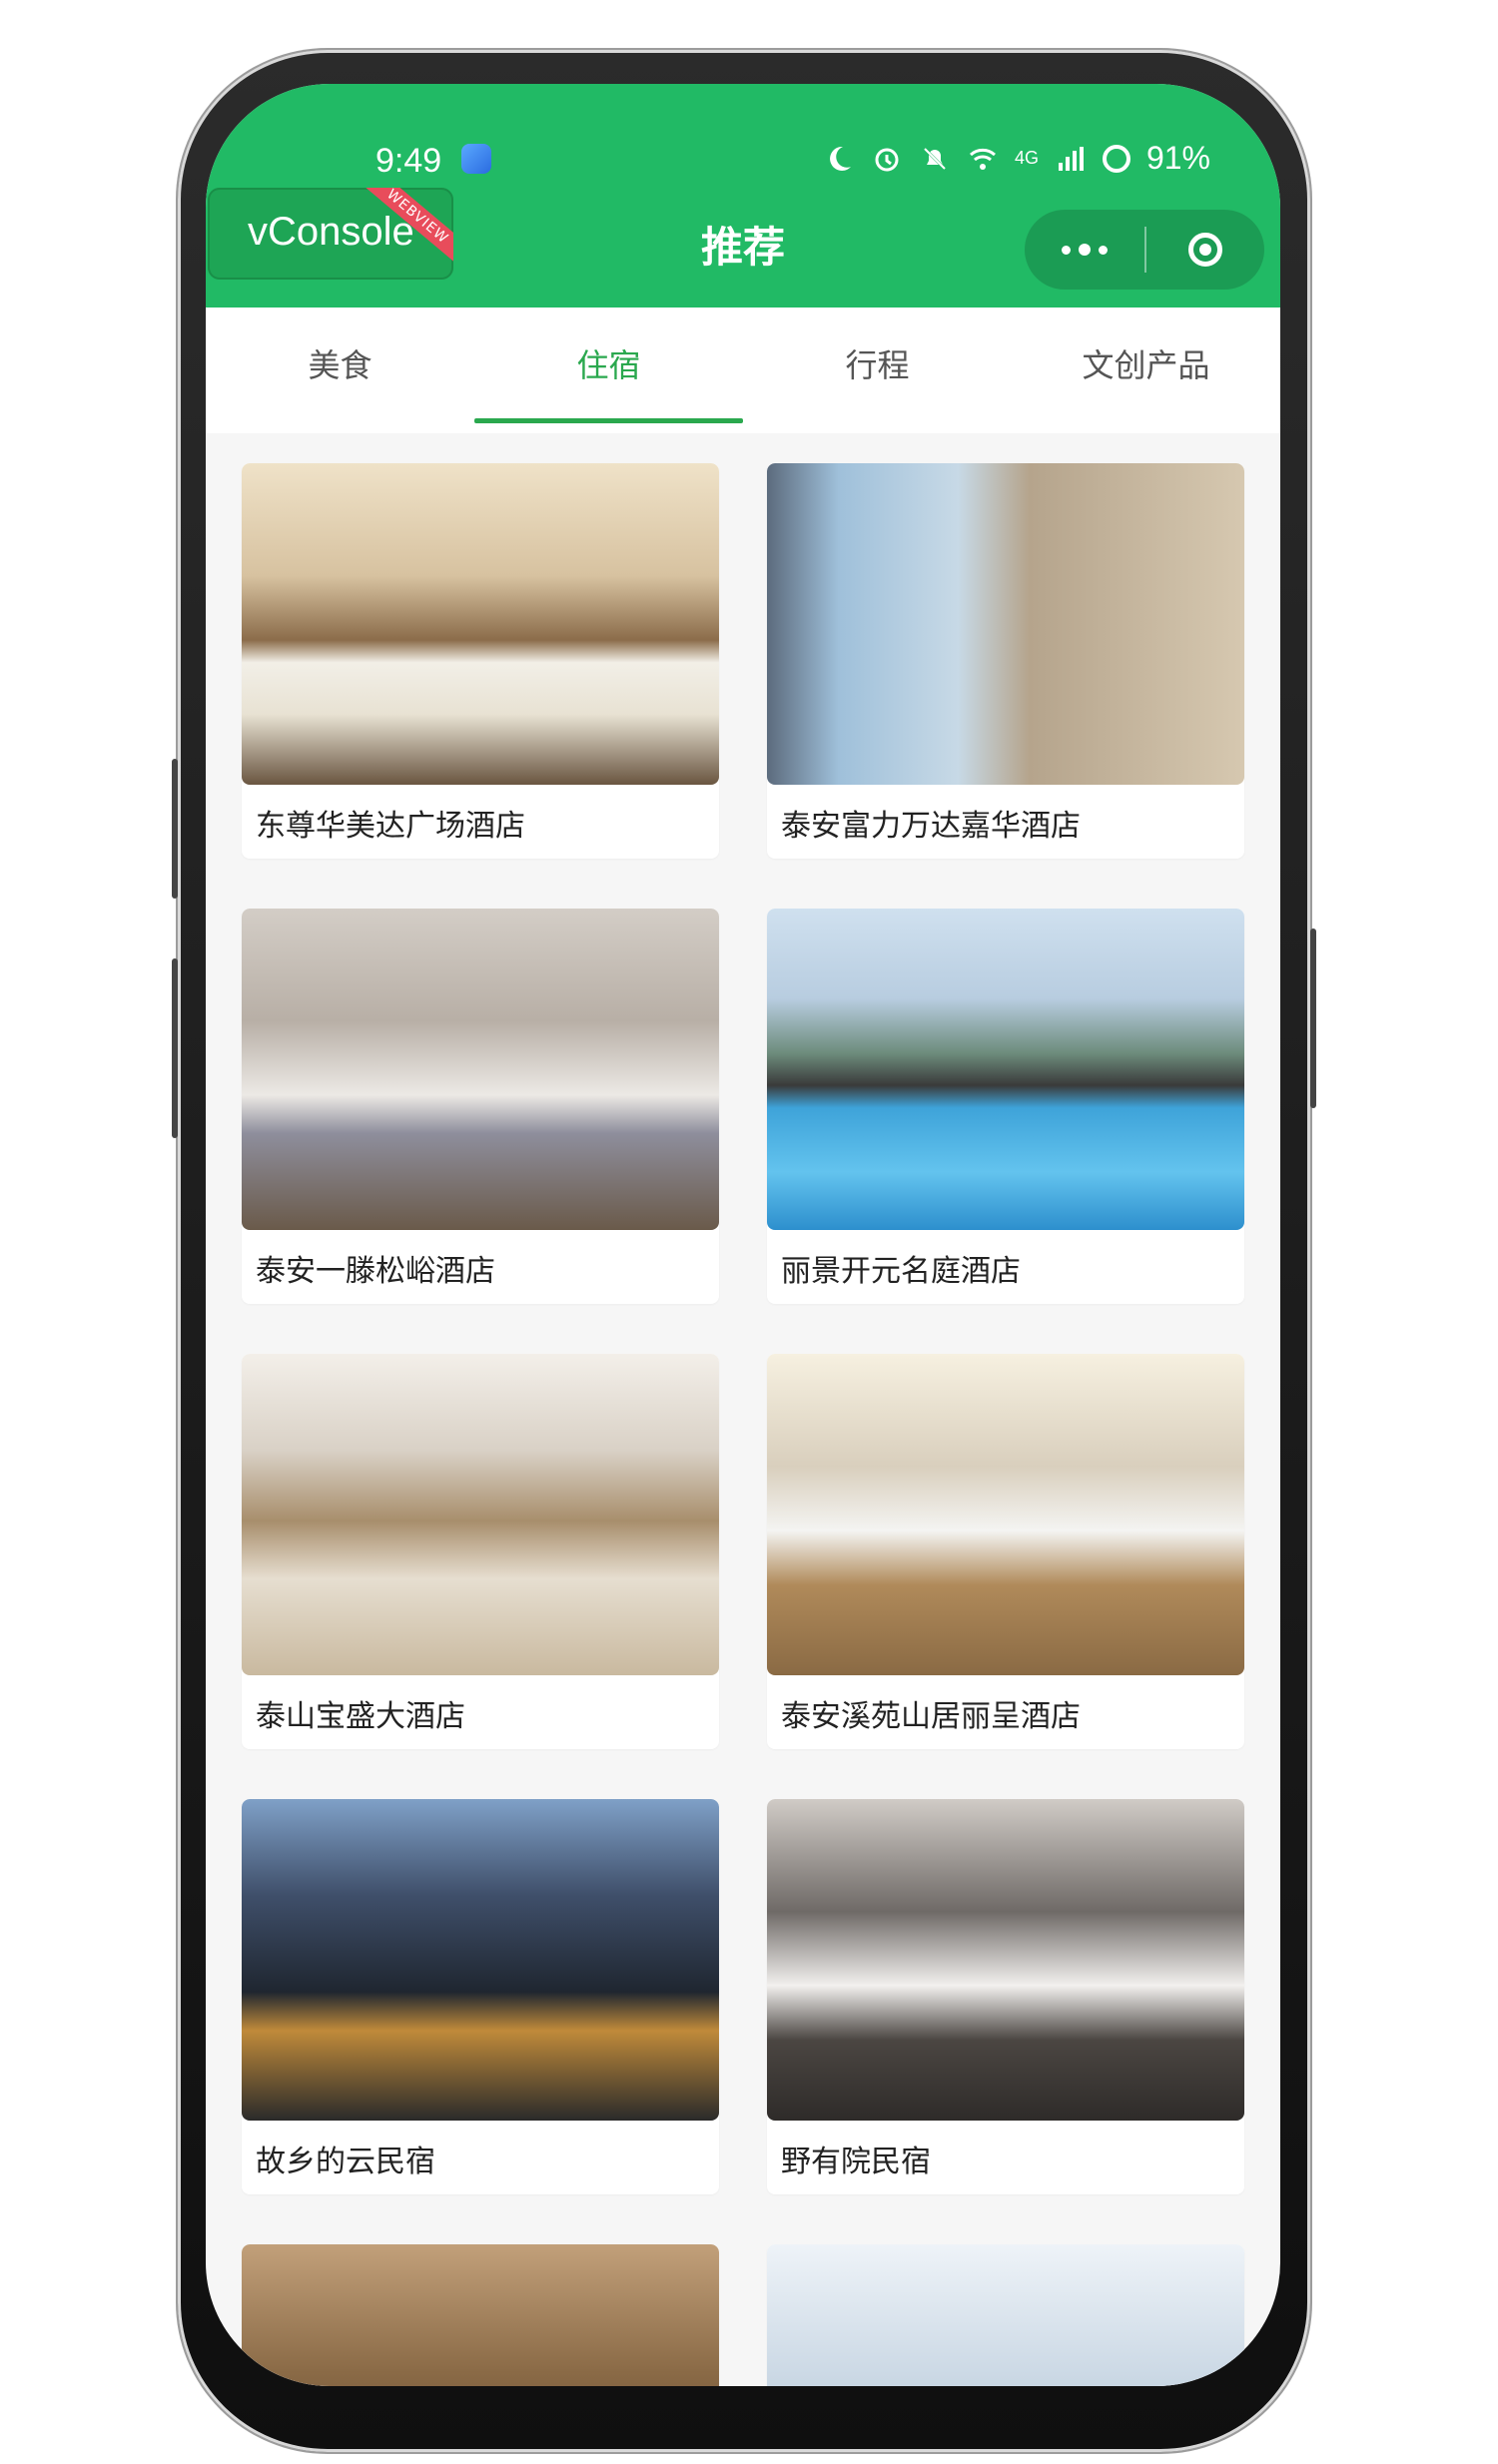  Describe the element at coordinates (931, 1716) in the screenshot. I see `hotel-name: 泰安溪苑山居丽呈酒店` at that location.